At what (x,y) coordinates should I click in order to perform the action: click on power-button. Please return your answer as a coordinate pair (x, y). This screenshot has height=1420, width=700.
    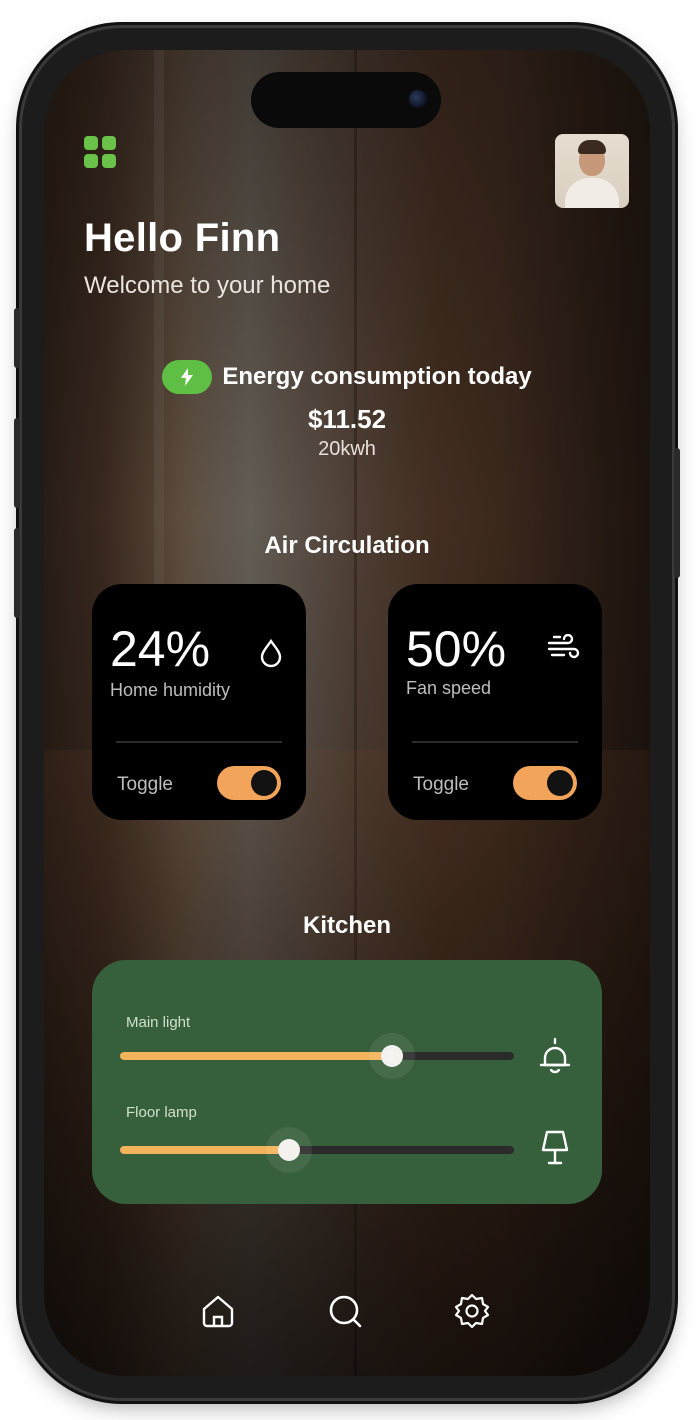
    Looking at the image, I should click on (677, 513).